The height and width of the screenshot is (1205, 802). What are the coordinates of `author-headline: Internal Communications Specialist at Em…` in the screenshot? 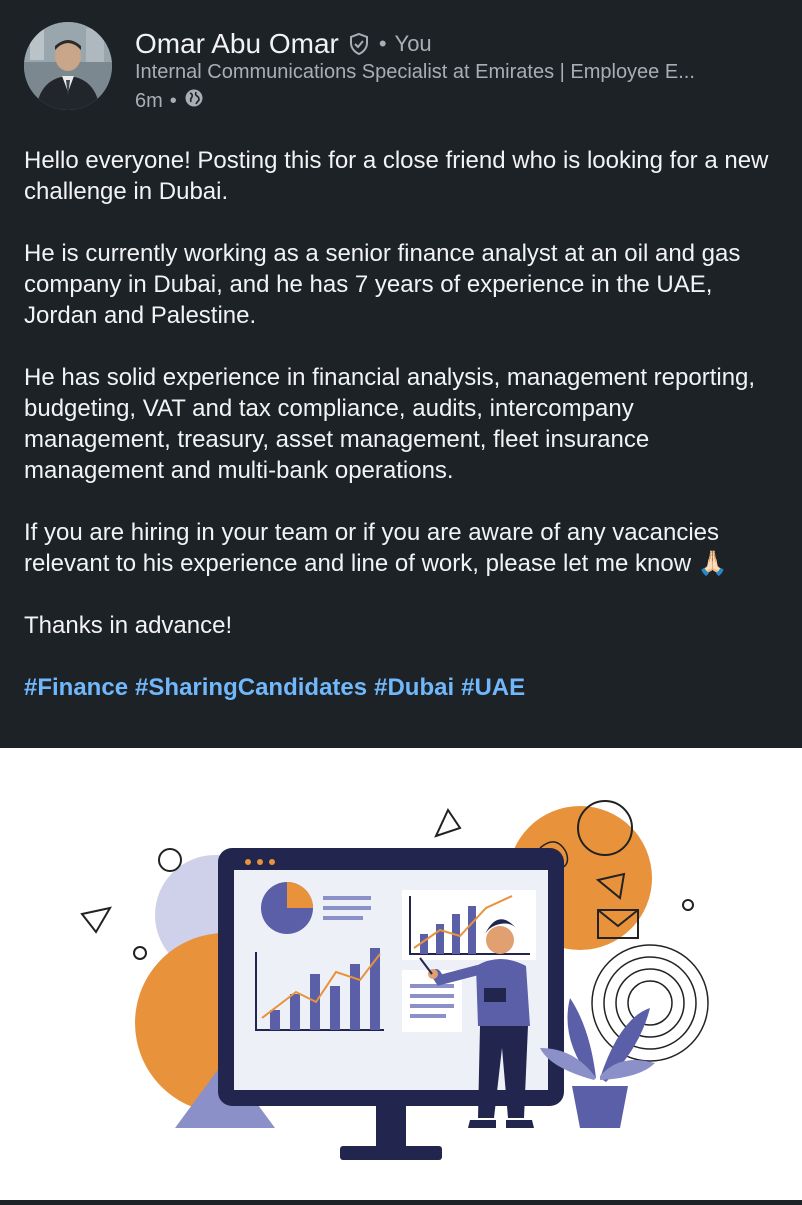 It's located at (415, 72).